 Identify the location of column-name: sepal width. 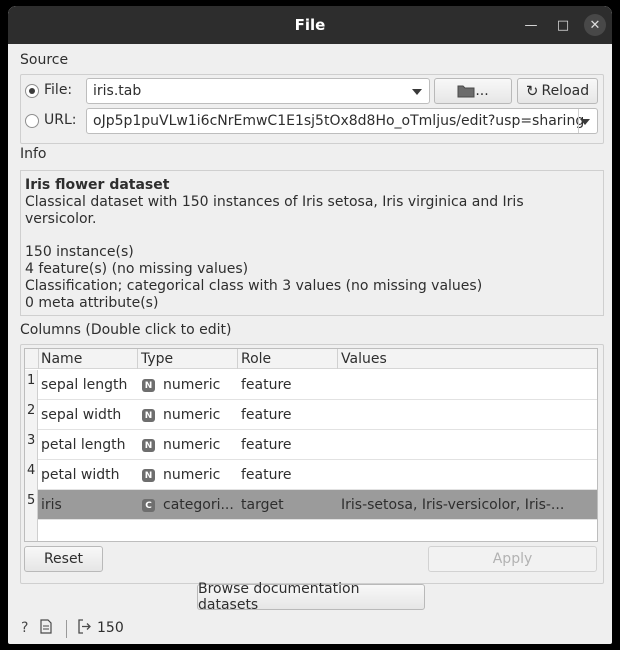
(81, 415).